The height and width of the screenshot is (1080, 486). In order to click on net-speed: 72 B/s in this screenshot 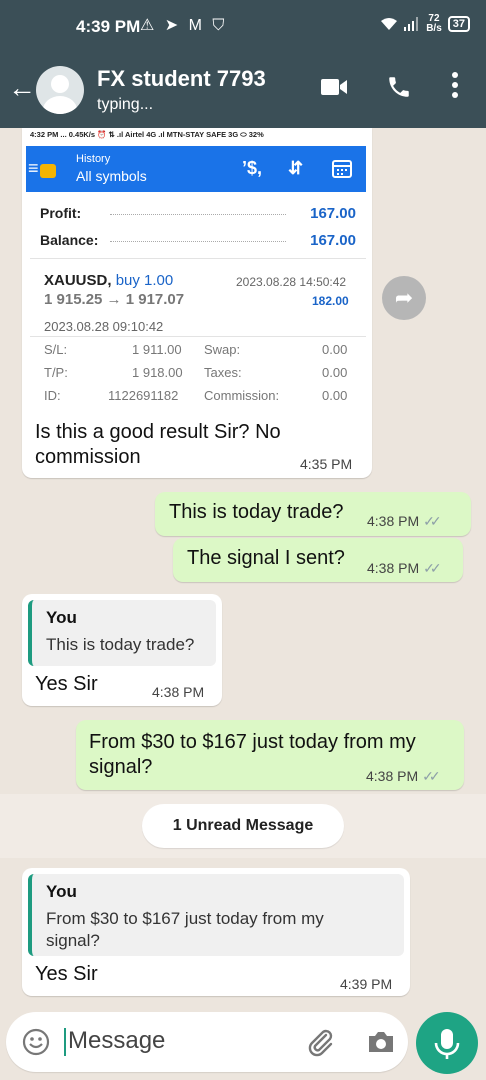, I will do `click(434, 24)`.